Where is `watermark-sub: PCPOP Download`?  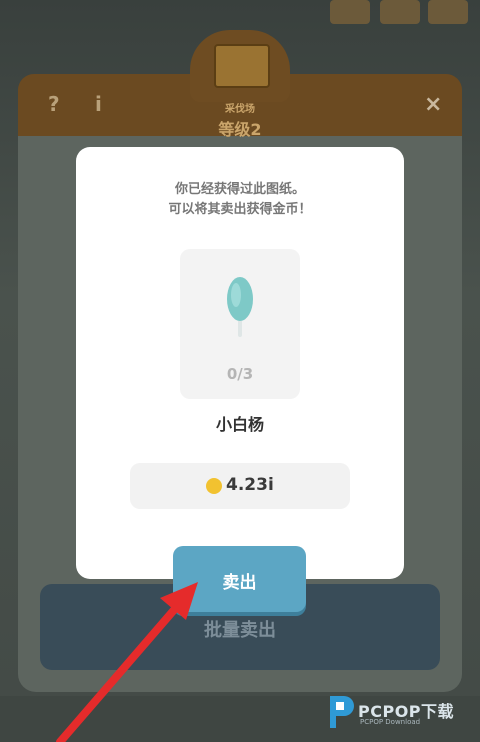
watermark-sub: PCPOP Download is located at coordinates (390, 722).